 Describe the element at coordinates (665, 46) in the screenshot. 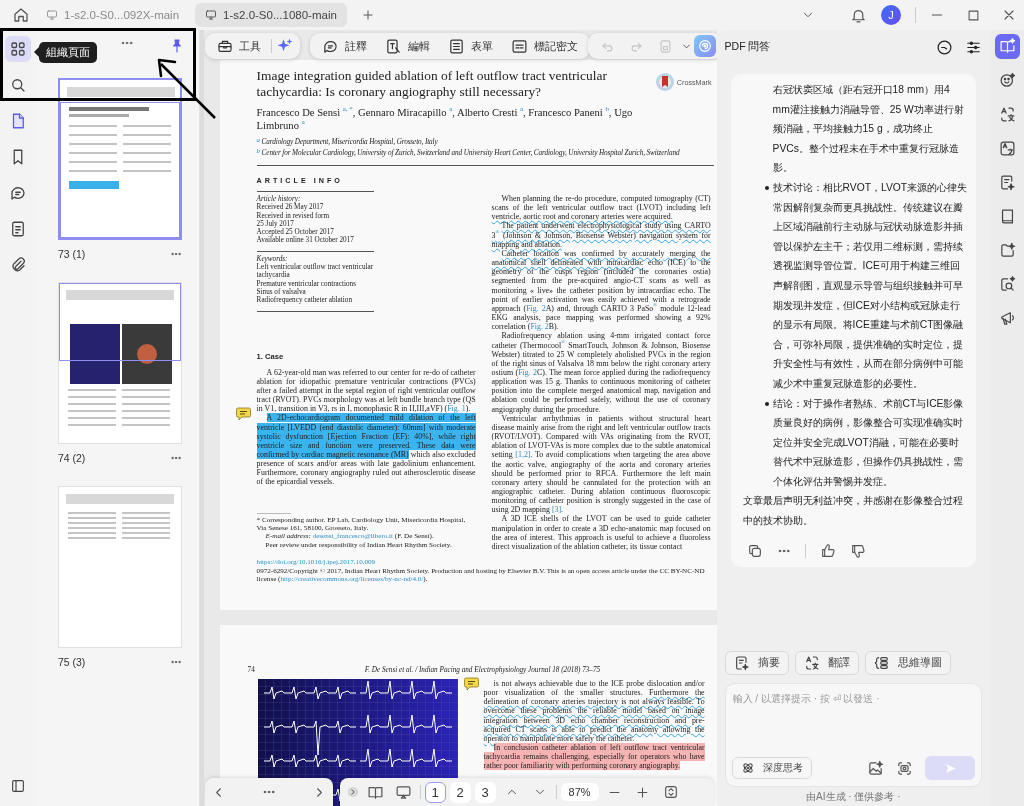

I see `save-icon` at that location.